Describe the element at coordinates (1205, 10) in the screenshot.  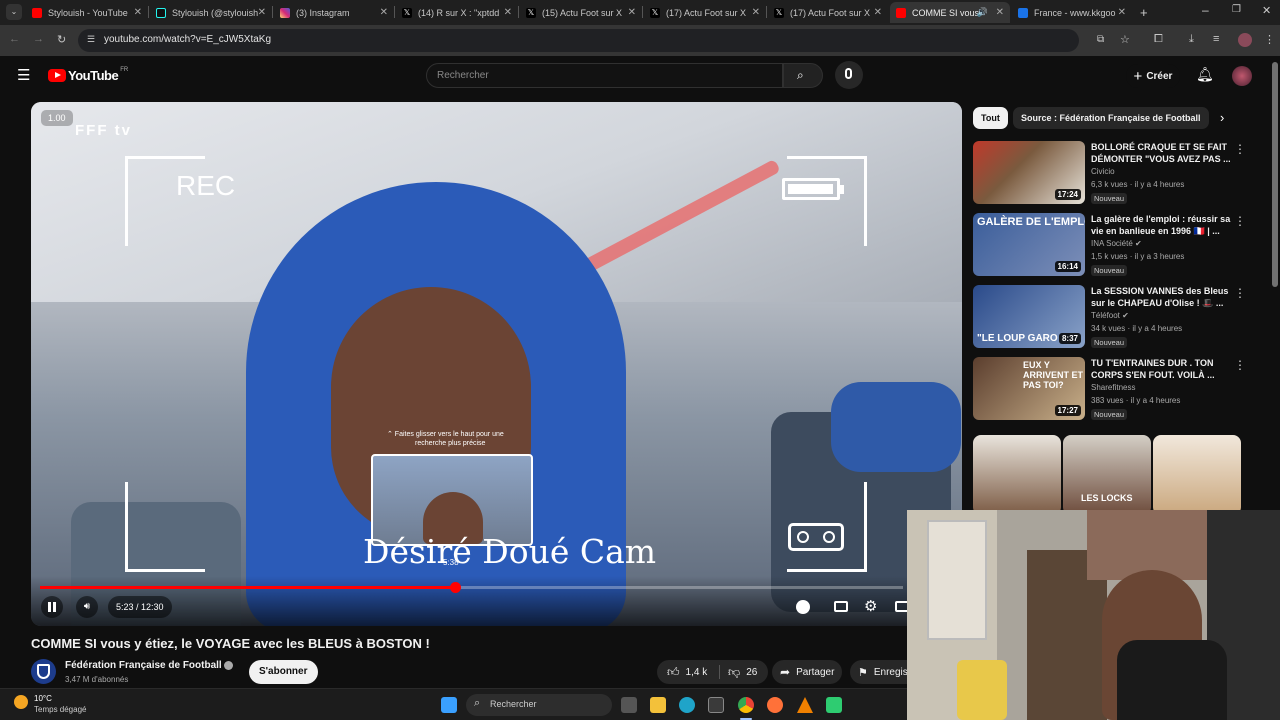
I see `minimize-icon: –` at that location.